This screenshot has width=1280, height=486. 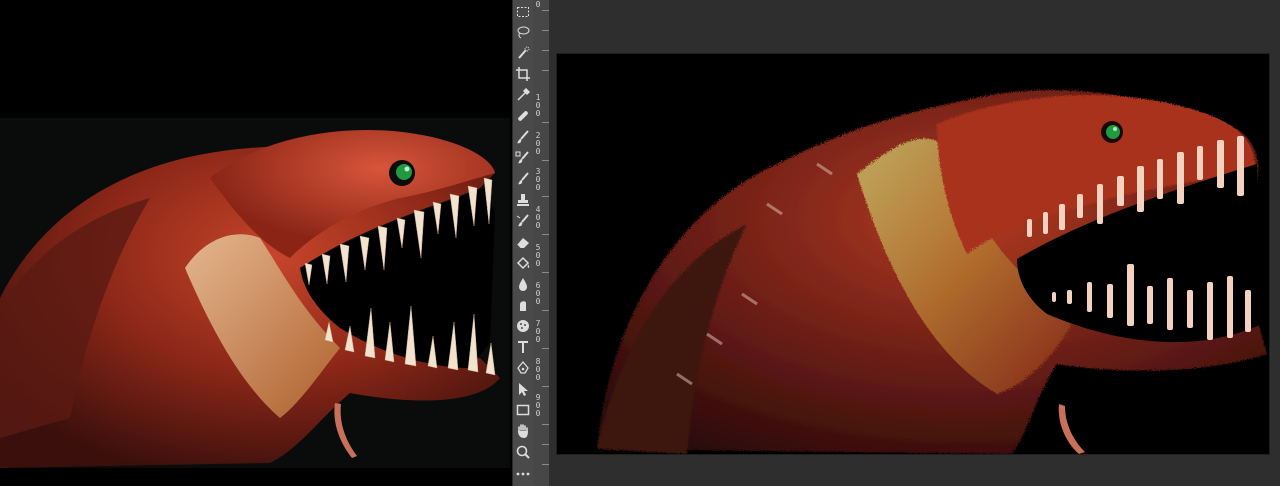 I want to click on eraser-icon, so click(x=523, y=242).